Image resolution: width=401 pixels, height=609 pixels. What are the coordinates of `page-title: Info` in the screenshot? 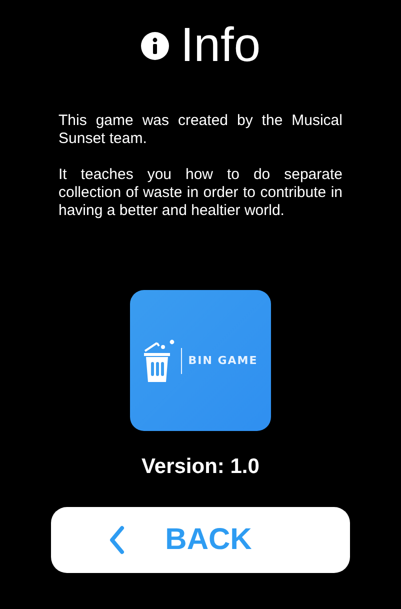 It's located at (220, 46).